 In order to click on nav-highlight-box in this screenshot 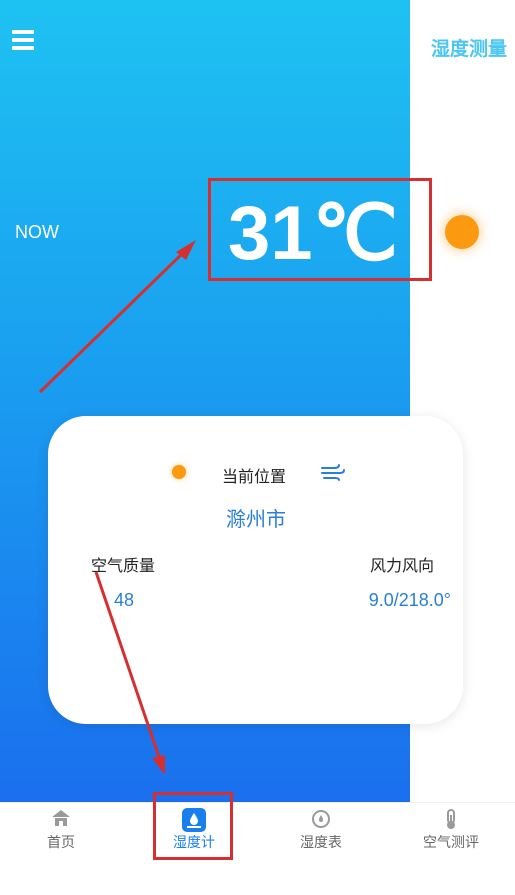, I will do `click(193, 826)`.